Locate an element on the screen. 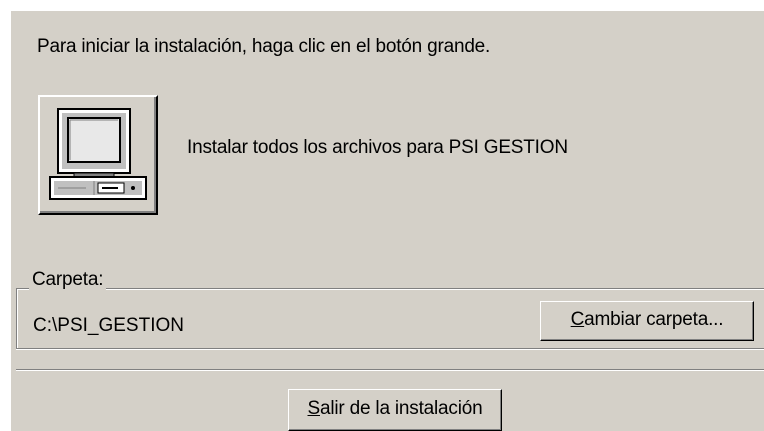 This screenshot has width=764, height=431. install-all-button is located at coordinates (98, 155).